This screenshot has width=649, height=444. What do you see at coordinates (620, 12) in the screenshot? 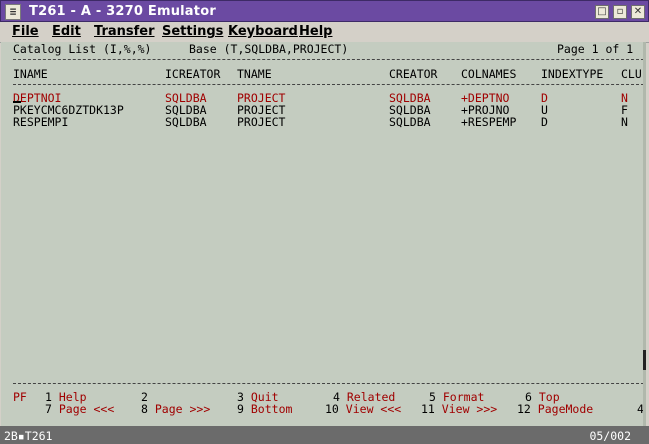
I see `restore-icon: ▫` at bounding box center [620, 12].